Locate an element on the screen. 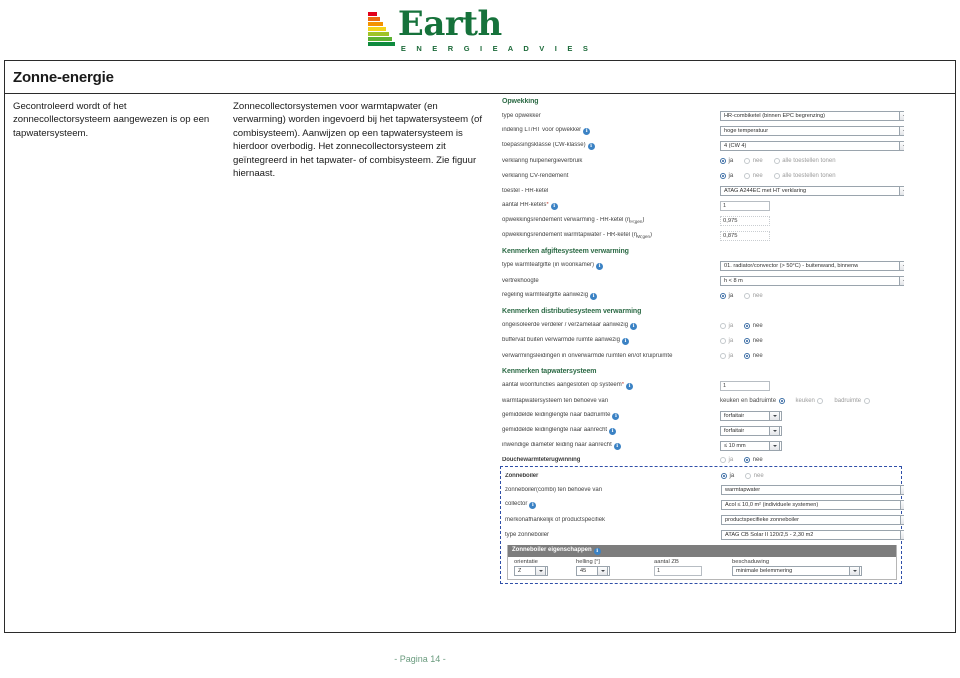 This screenshot has height=678, width=960. radio-hulpenergie-alle: alle toestellen tonen is located at coordinates (804, 160).